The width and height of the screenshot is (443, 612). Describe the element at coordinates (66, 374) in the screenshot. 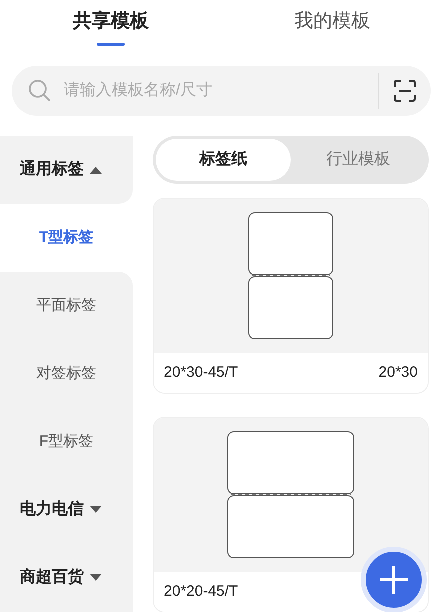

I see `subcategory-item: 对签标签` at that location.